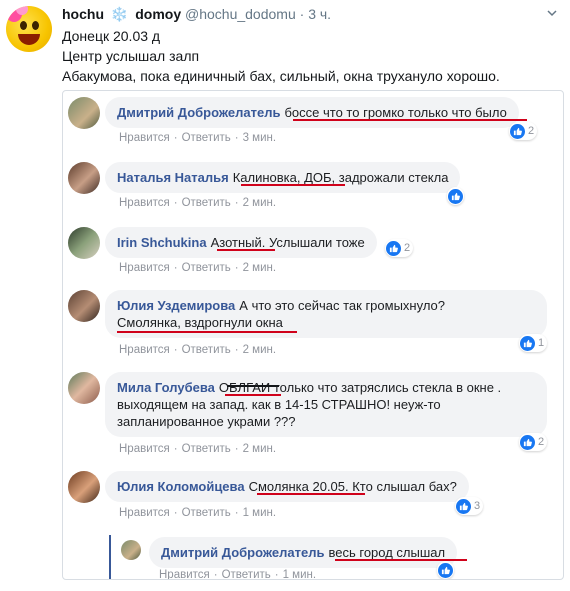 This screenshot has height=591, width=570. I want to click on emoji-mouth, so click(29, 39).